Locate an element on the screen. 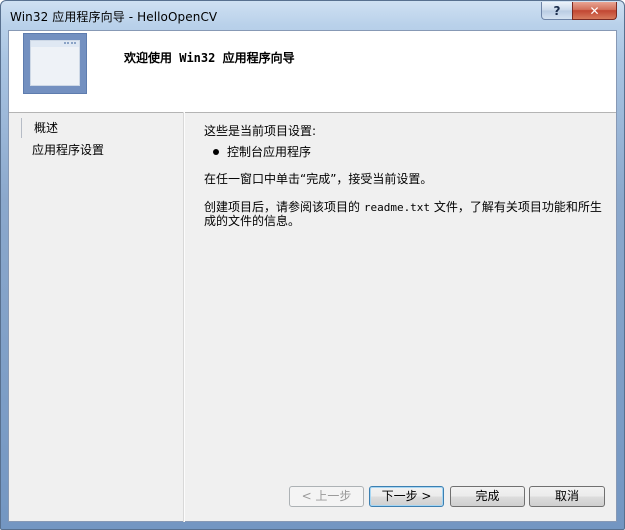 This screenshot has height=530, width=625. help-button: ? is located at coordinates (557, 11).